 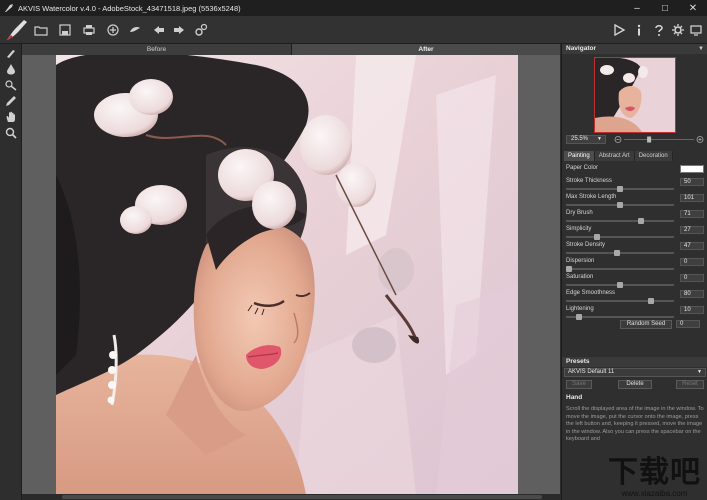 What do you see at coordinates (135, 30) in the screenshot?
I see `batch-icon` at bounding box center [135, 30].